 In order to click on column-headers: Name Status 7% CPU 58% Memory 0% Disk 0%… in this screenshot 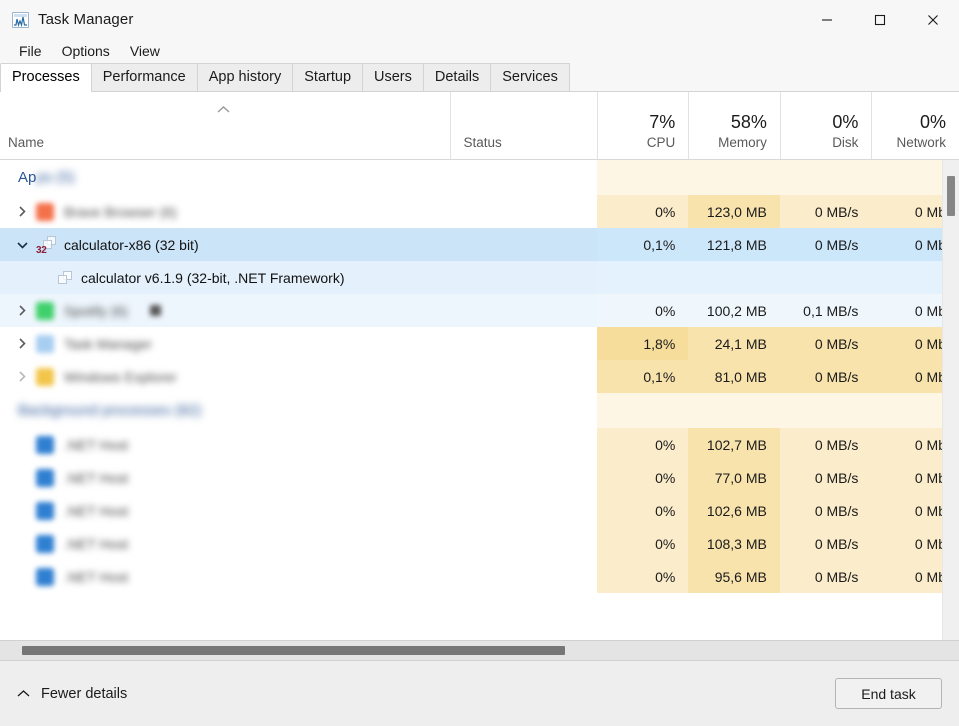, I will do `click(479, 126)`.